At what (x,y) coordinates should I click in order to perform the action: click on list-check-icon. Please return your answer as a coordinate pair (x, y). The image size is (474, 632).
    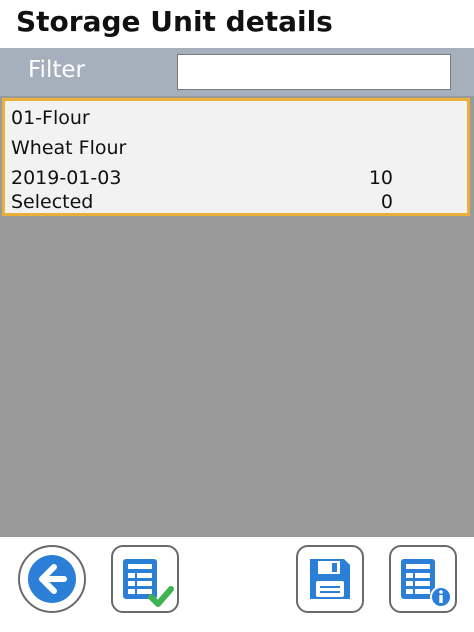
    Looking at the image, I should click on (148, 583).